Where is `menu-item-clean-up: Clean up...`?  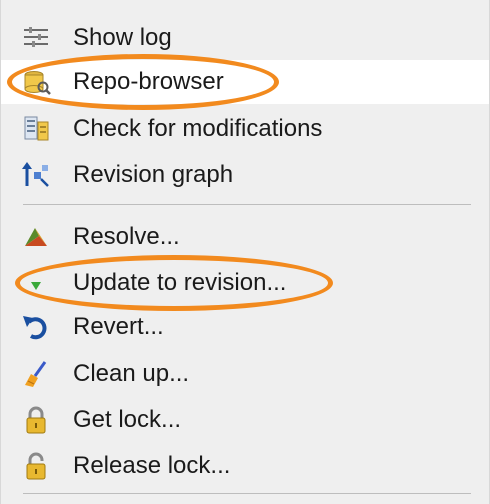
menu-item-clean-up: Clean up... is located at coordinates (245, 374).